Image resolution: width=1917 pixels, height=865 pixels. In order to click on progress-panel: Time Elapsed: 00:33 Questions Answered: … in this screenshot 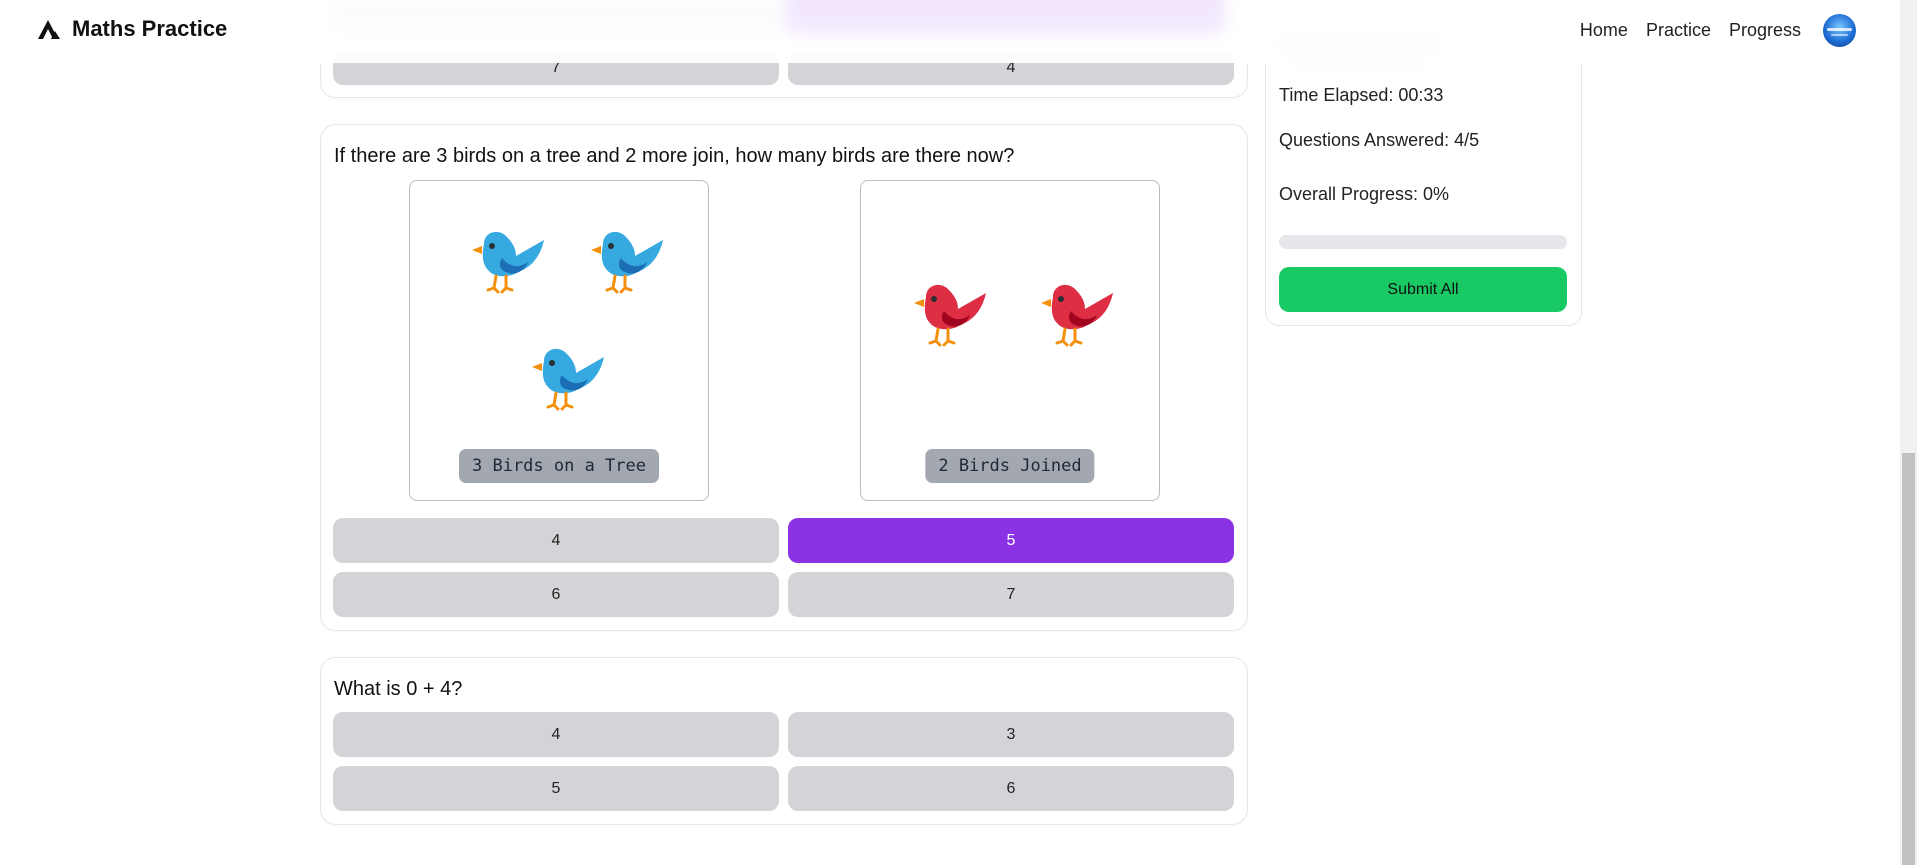, I will do `click(1423, 178)`.